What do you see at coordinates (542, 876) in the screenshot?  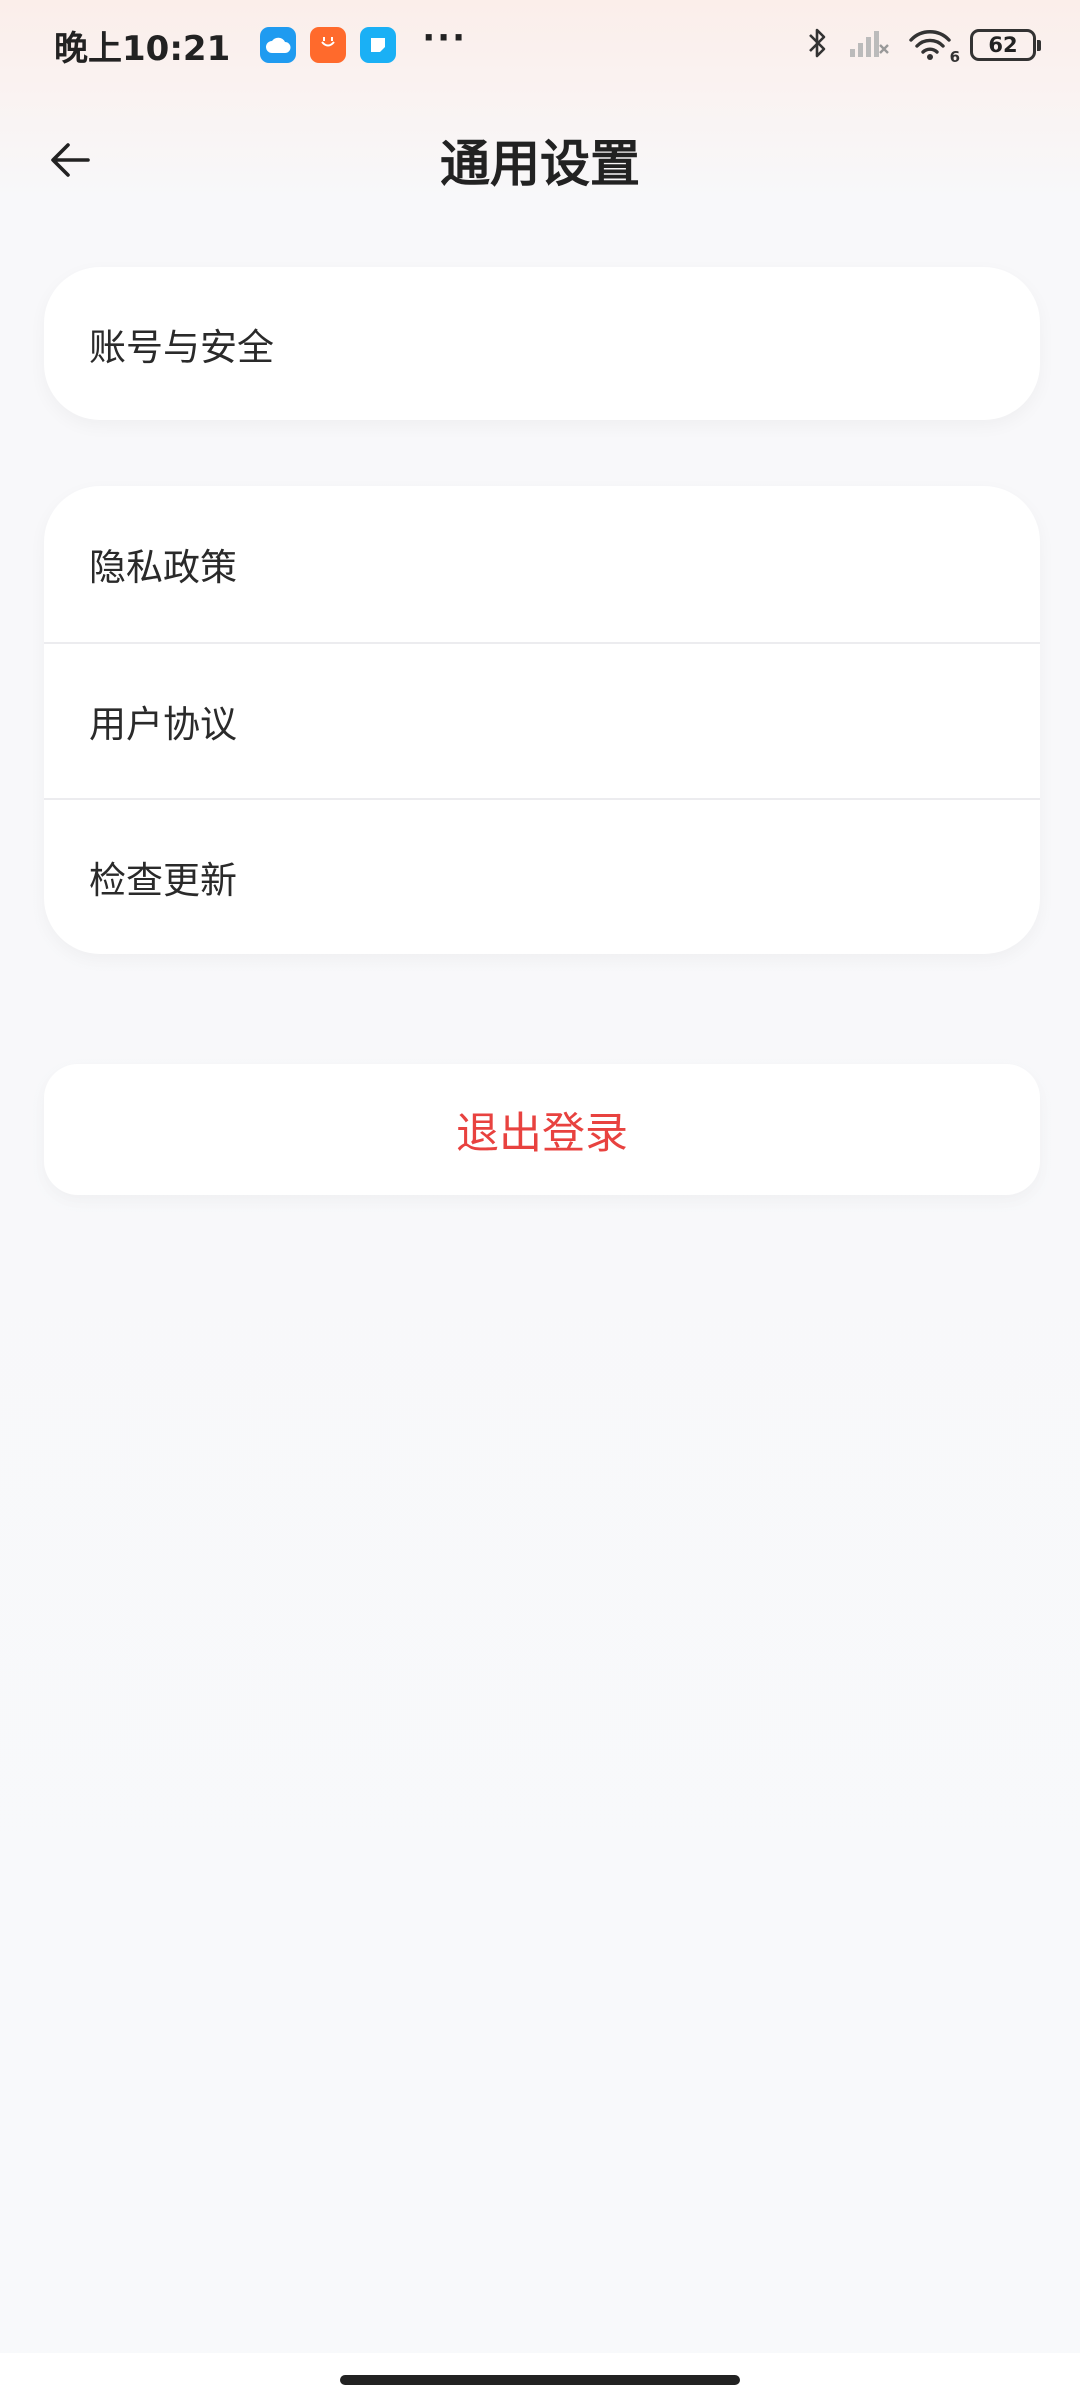 I see `check-update-item: 检查更新` at bounding box center [542, 876].